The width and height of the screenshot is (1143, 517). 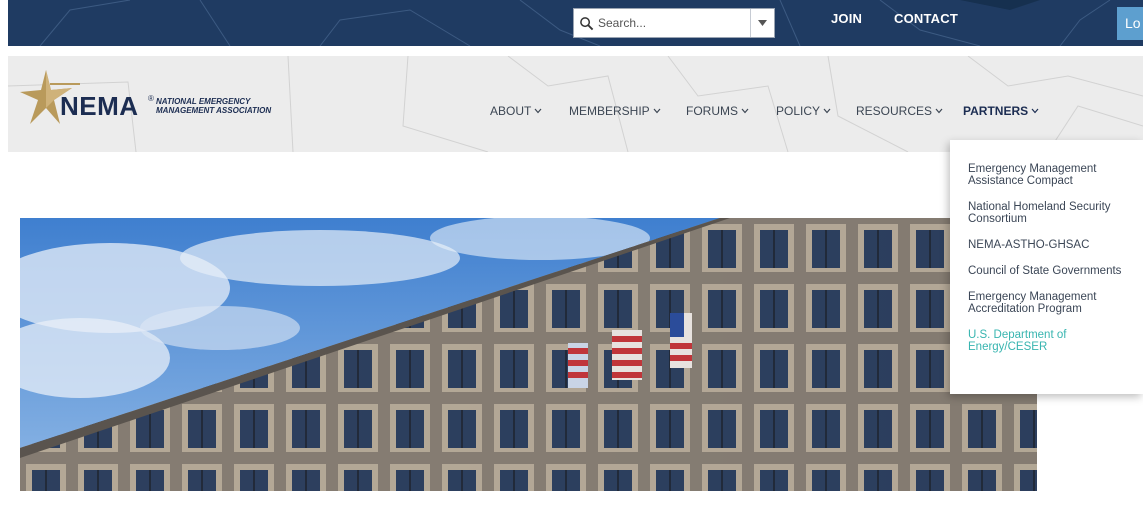 I want to click on menu-item-nema-astho-ghsac: NEMA-ASTHO-GHSAC, so click(x=1046, y=245).